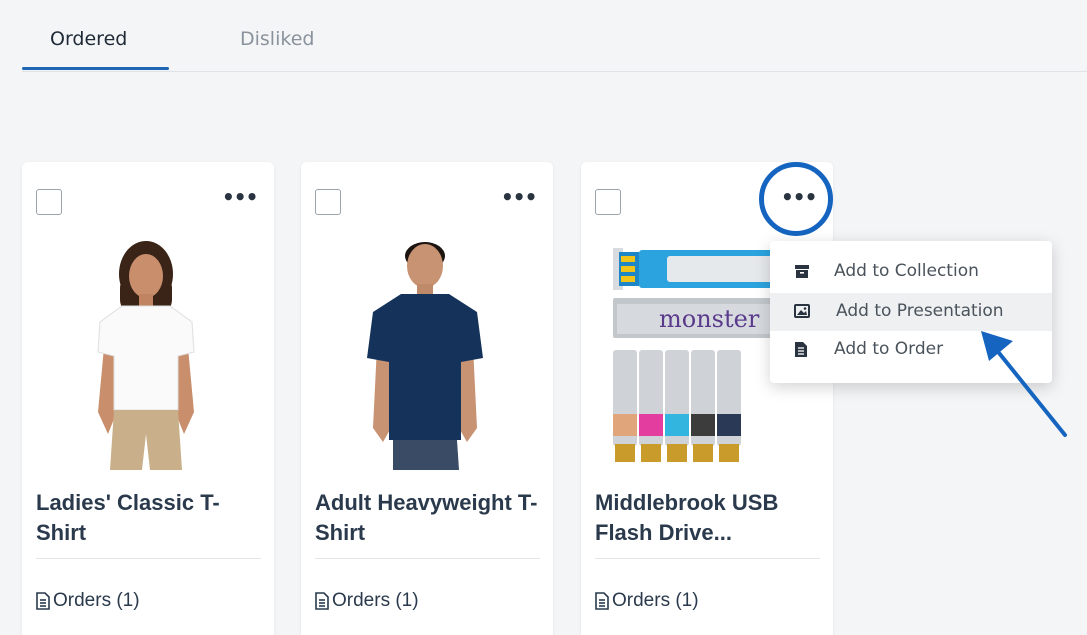 The width and height of the screenshot is (1087, 635). I want to click on menu-item-add-to-presentation: Add to Presentation, so click(911, 312).